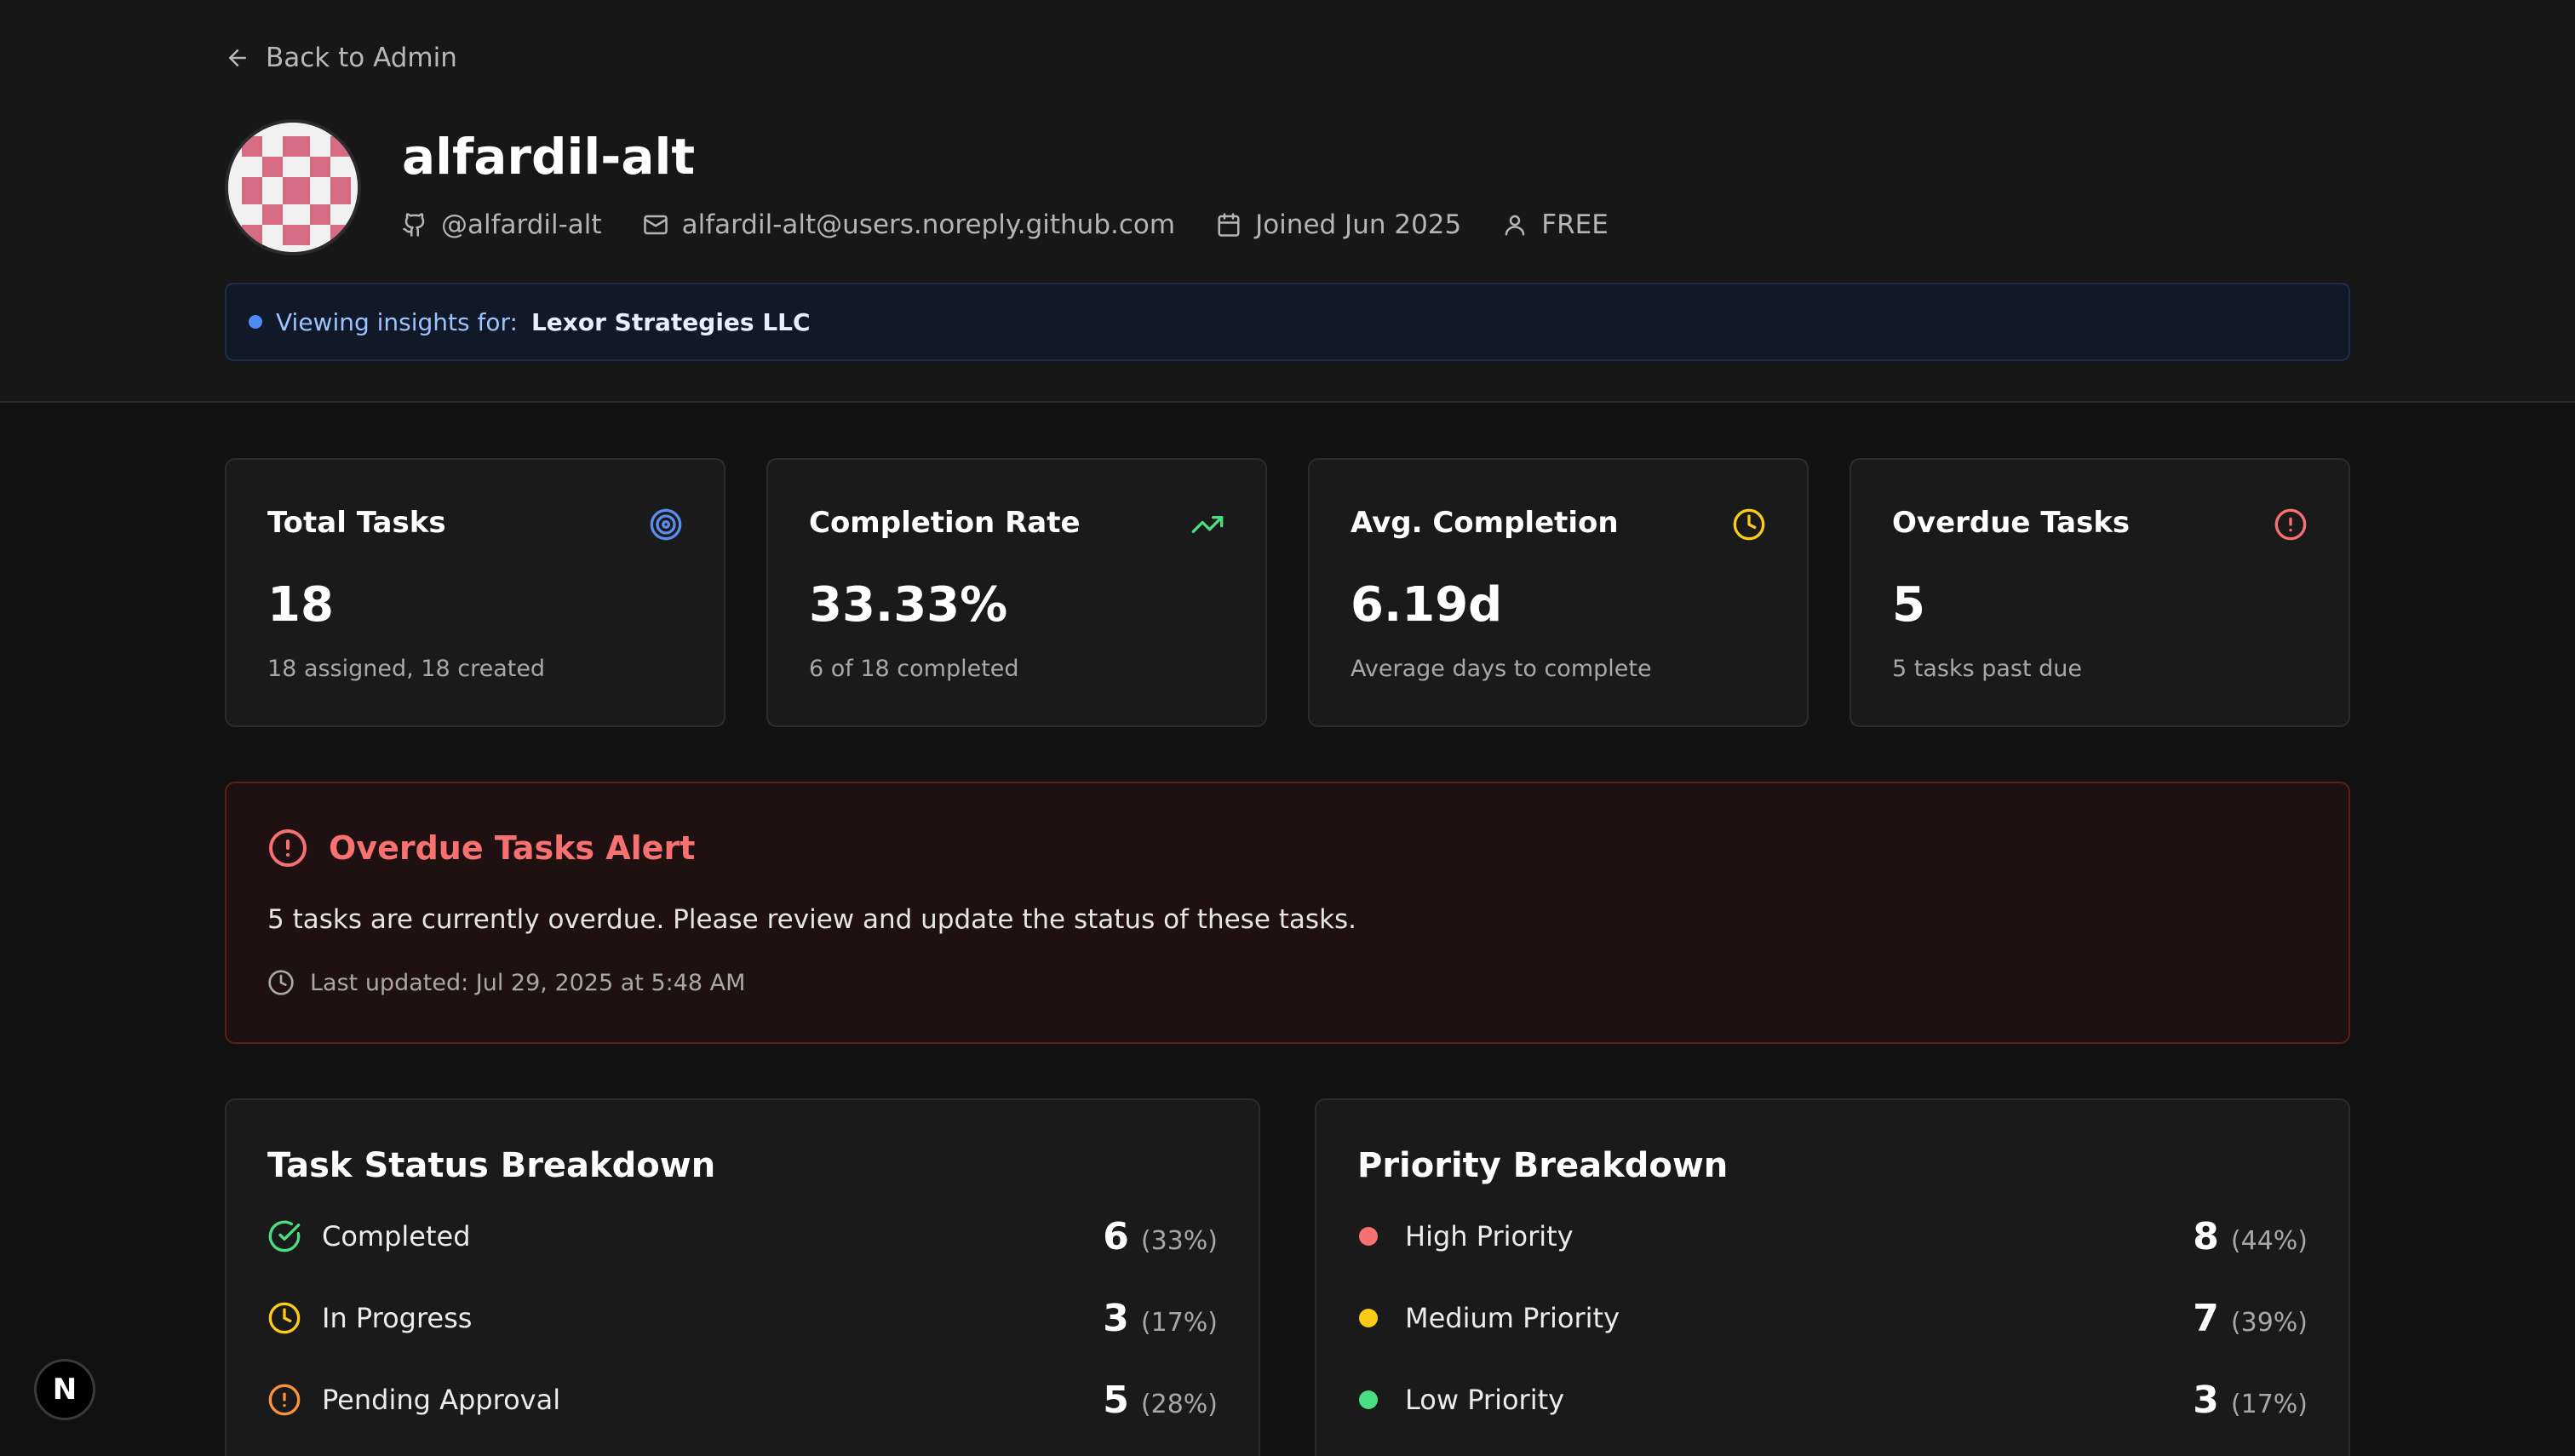  I want to click on status-label: Completed, so click(396, 1237).